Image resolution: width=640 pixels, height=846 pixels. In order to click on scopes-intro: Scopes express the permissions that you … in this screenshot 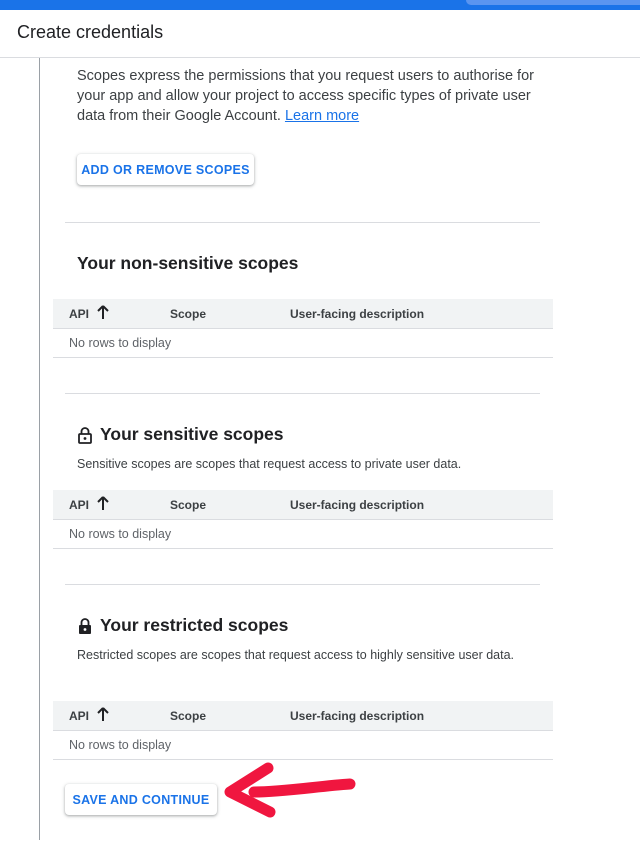, I will do `click(307, 96)`.